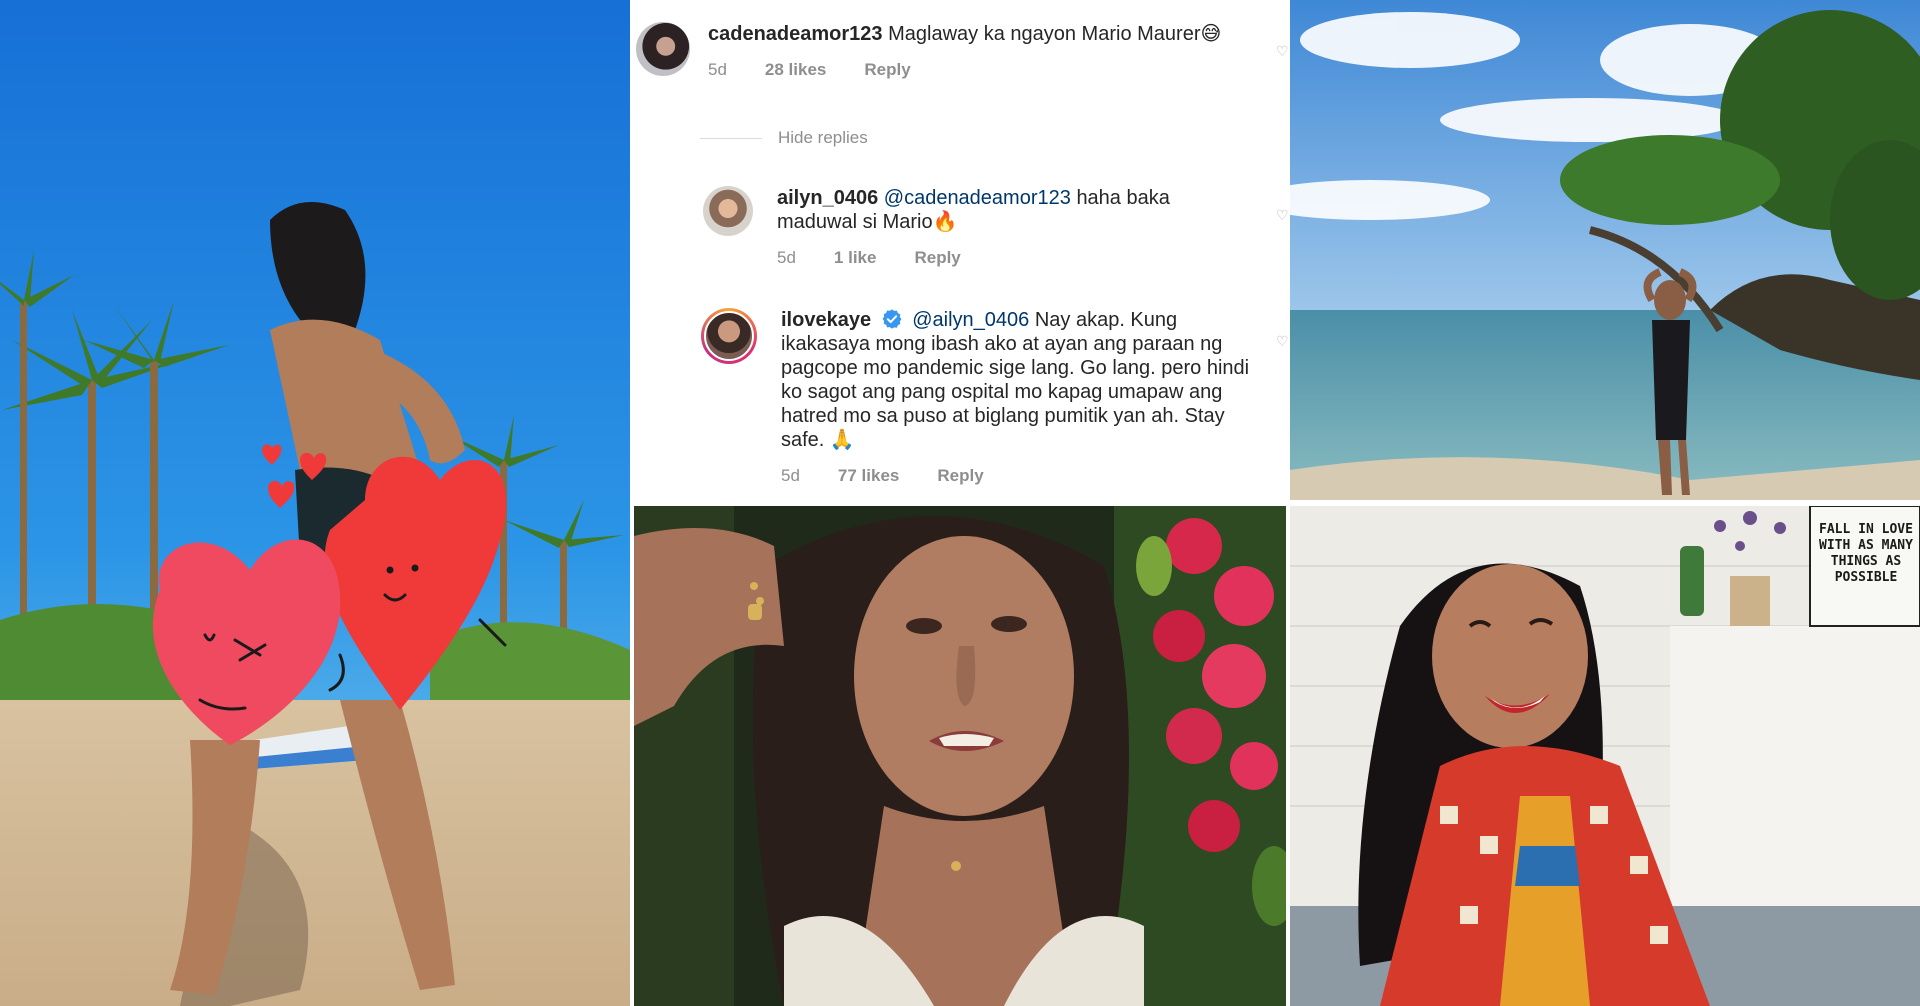 This screenshot has width=1920, height=1006. Describe the element at coordinates (977, 198) in the screenshot. I see `reply-mention: @cadenadeamor123` at that location.